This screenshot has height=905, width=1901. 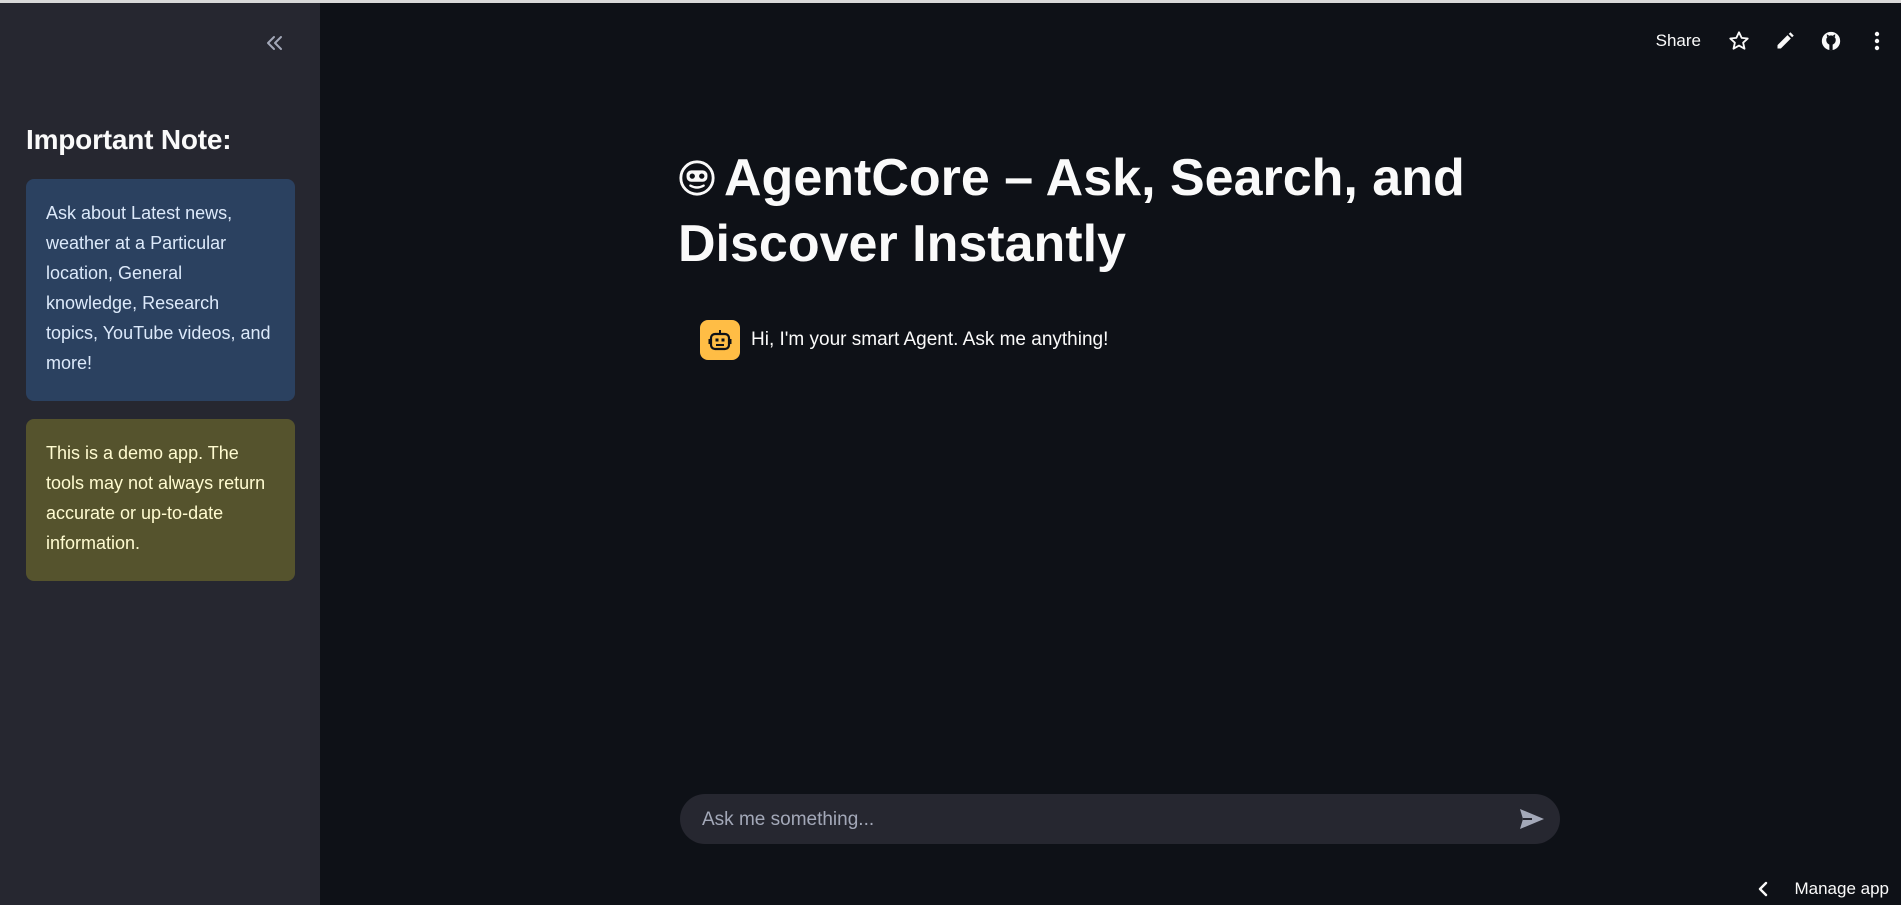 I want to click on more-options-button, so click(x=1877, y=41).